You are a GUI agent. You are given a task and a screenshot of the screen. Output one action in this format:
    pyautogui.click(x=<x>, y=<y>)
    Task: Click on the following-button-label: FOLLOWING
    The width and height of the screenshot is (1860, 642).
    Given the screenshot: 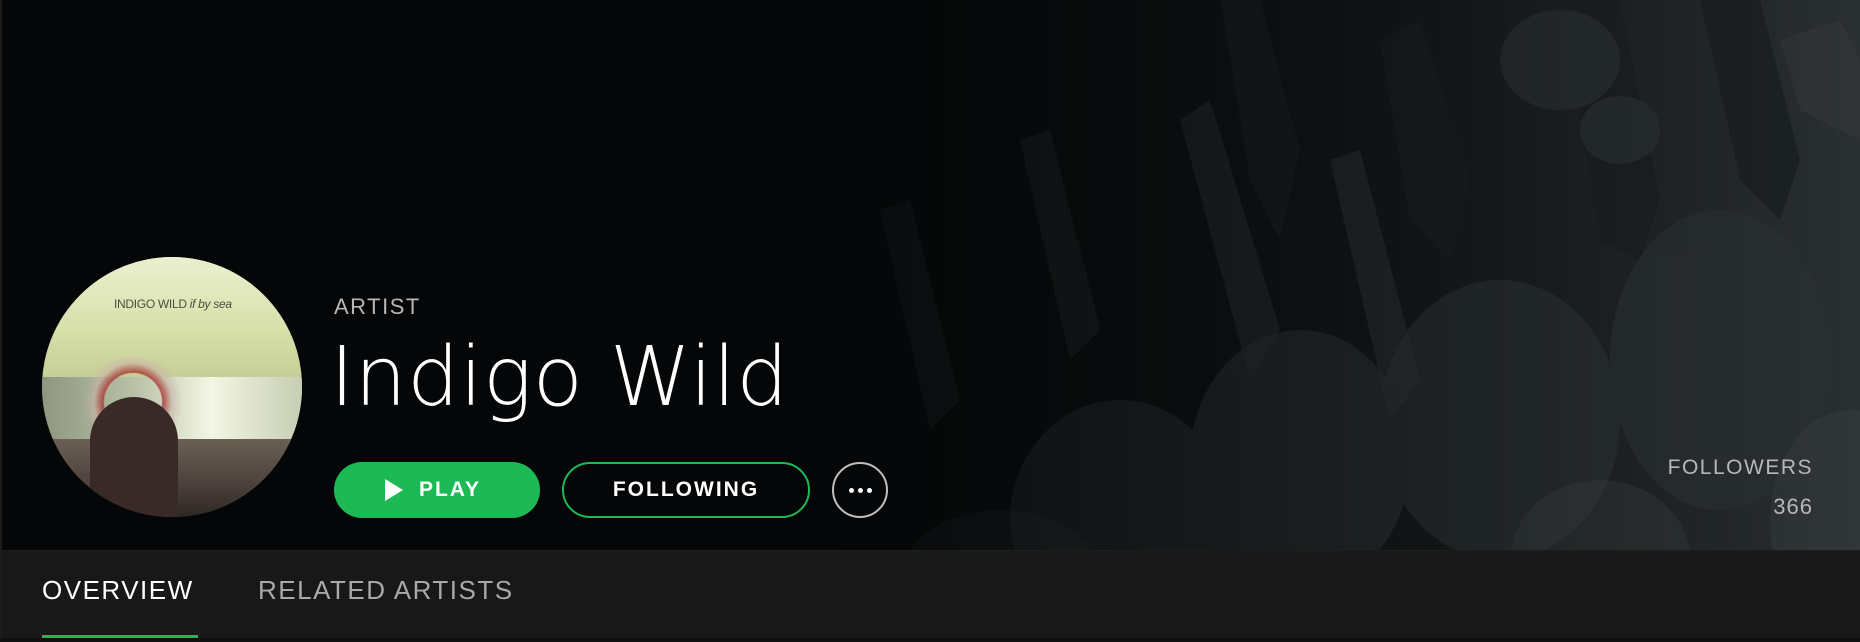 What is the action you would take?
    pyautogui.click(x=686, y=489)
    